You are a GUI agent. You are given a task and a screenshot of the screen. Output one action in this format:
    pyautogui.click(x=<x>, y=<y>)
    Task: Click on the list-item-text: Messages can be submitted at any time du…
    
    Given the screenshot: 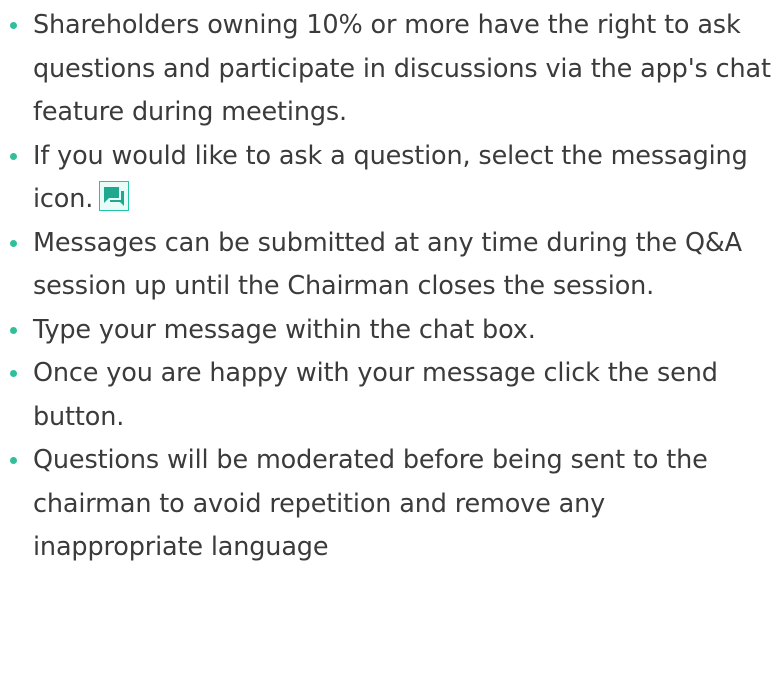 What is the action you would take?
    pyautogui.click(x=387, y=264)
    